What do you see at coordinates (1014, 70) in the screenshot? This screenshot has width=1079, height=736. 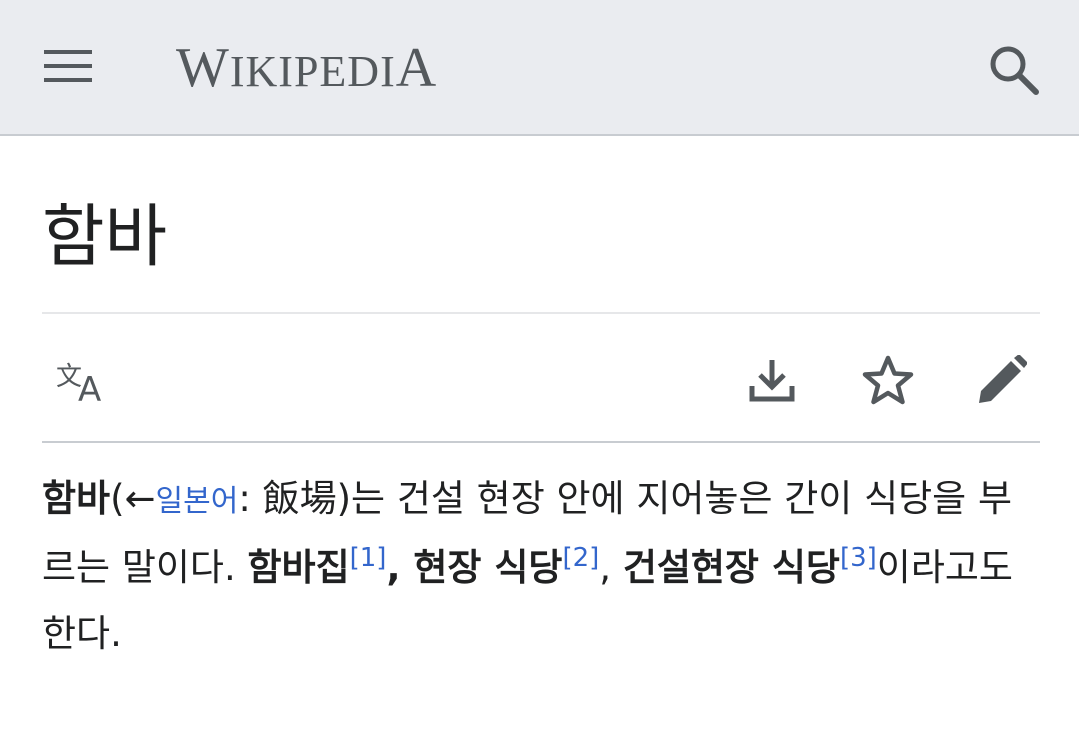 I see `search-icon` at bounding box center [1014, 70].